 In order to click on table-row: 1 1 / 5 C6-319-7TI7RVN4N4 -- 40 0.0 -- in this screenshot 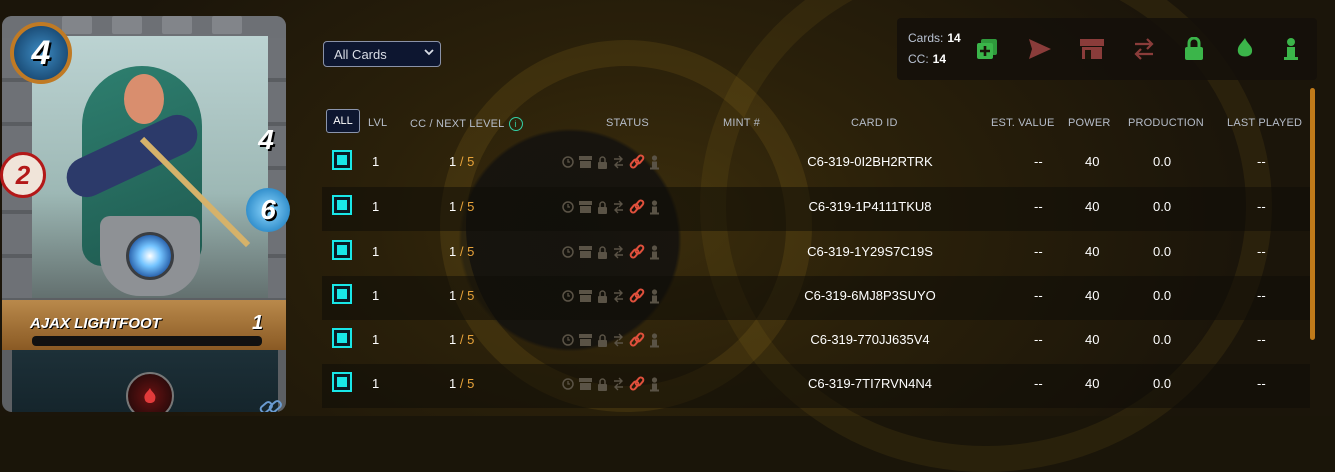, I will do `click(816, 386)`.